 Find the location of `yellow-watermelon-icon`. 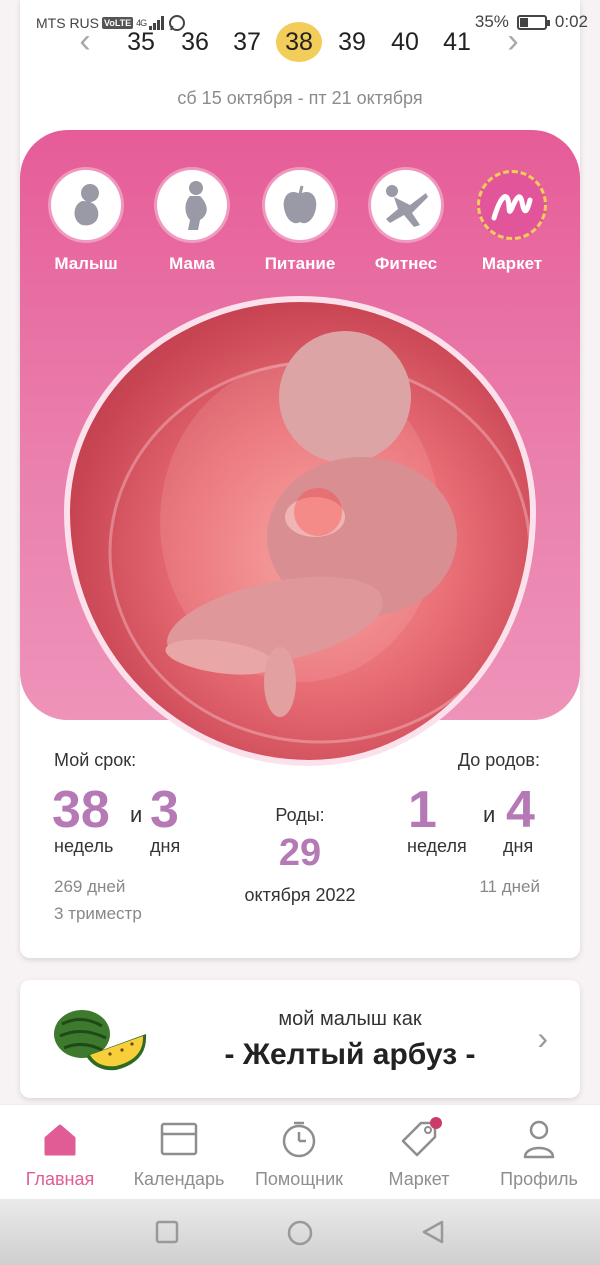

yellow-watermelon-icon is located at coordinates (100, 1040).